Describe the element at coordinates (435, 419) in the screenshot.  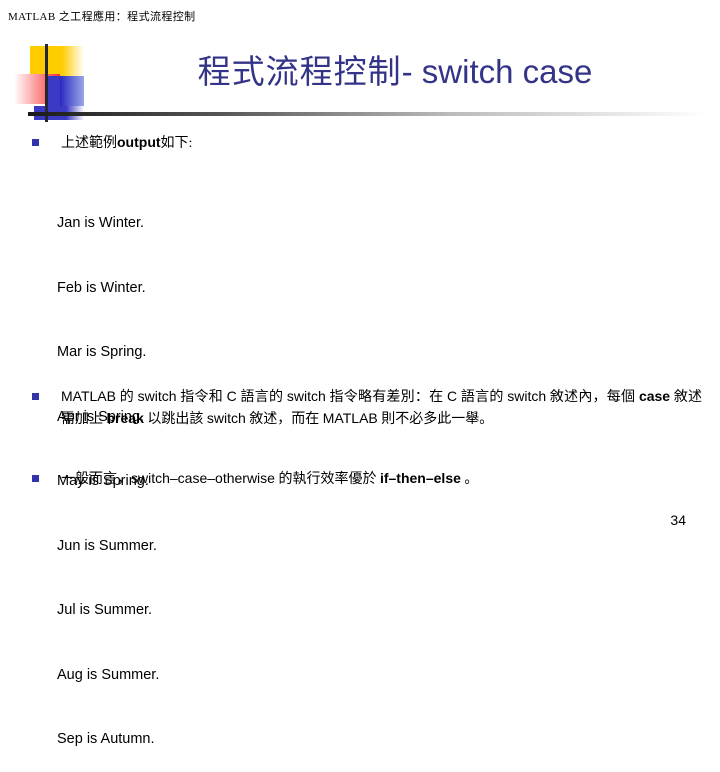
I see `note-seg: 則不必多此一舉。` at that location.